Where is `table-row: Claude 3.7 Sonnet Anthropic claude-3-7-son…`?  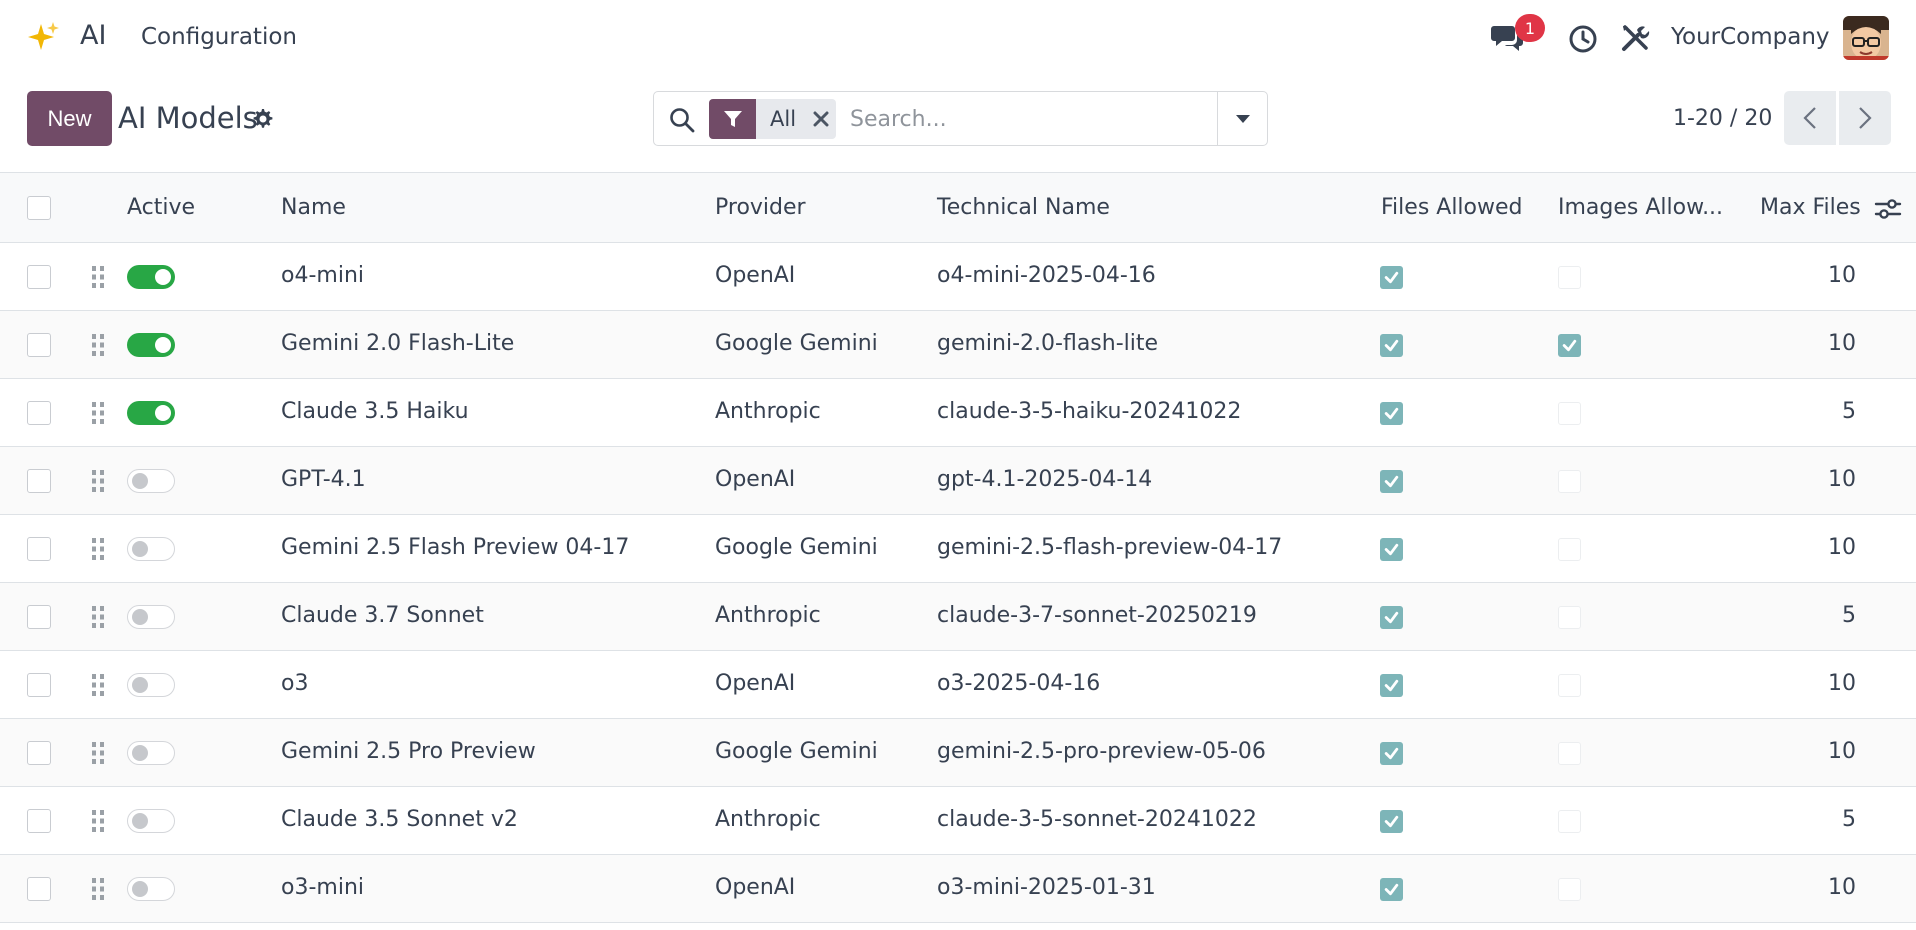
table-row: Claude 3.7 Sonnet Anthropic claude-3-7-son… is located at coordinates (958, 617).